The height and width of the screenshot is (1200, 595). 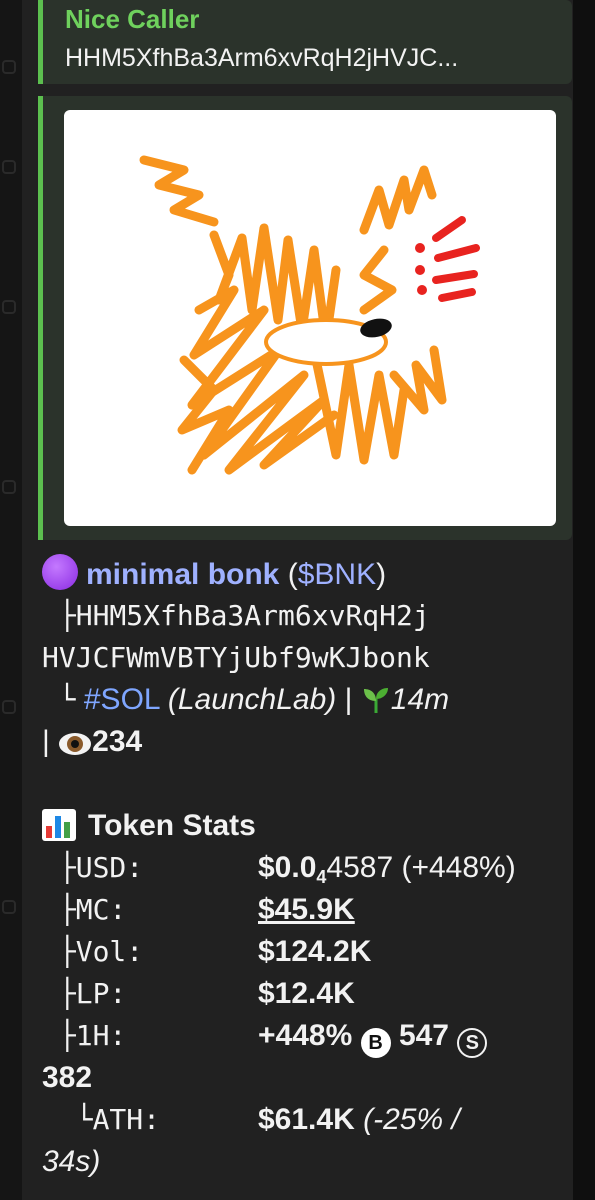 I want to click on chain-line: └ #SOL (LaunchLab) | 14m, so click(x=245, y=703).